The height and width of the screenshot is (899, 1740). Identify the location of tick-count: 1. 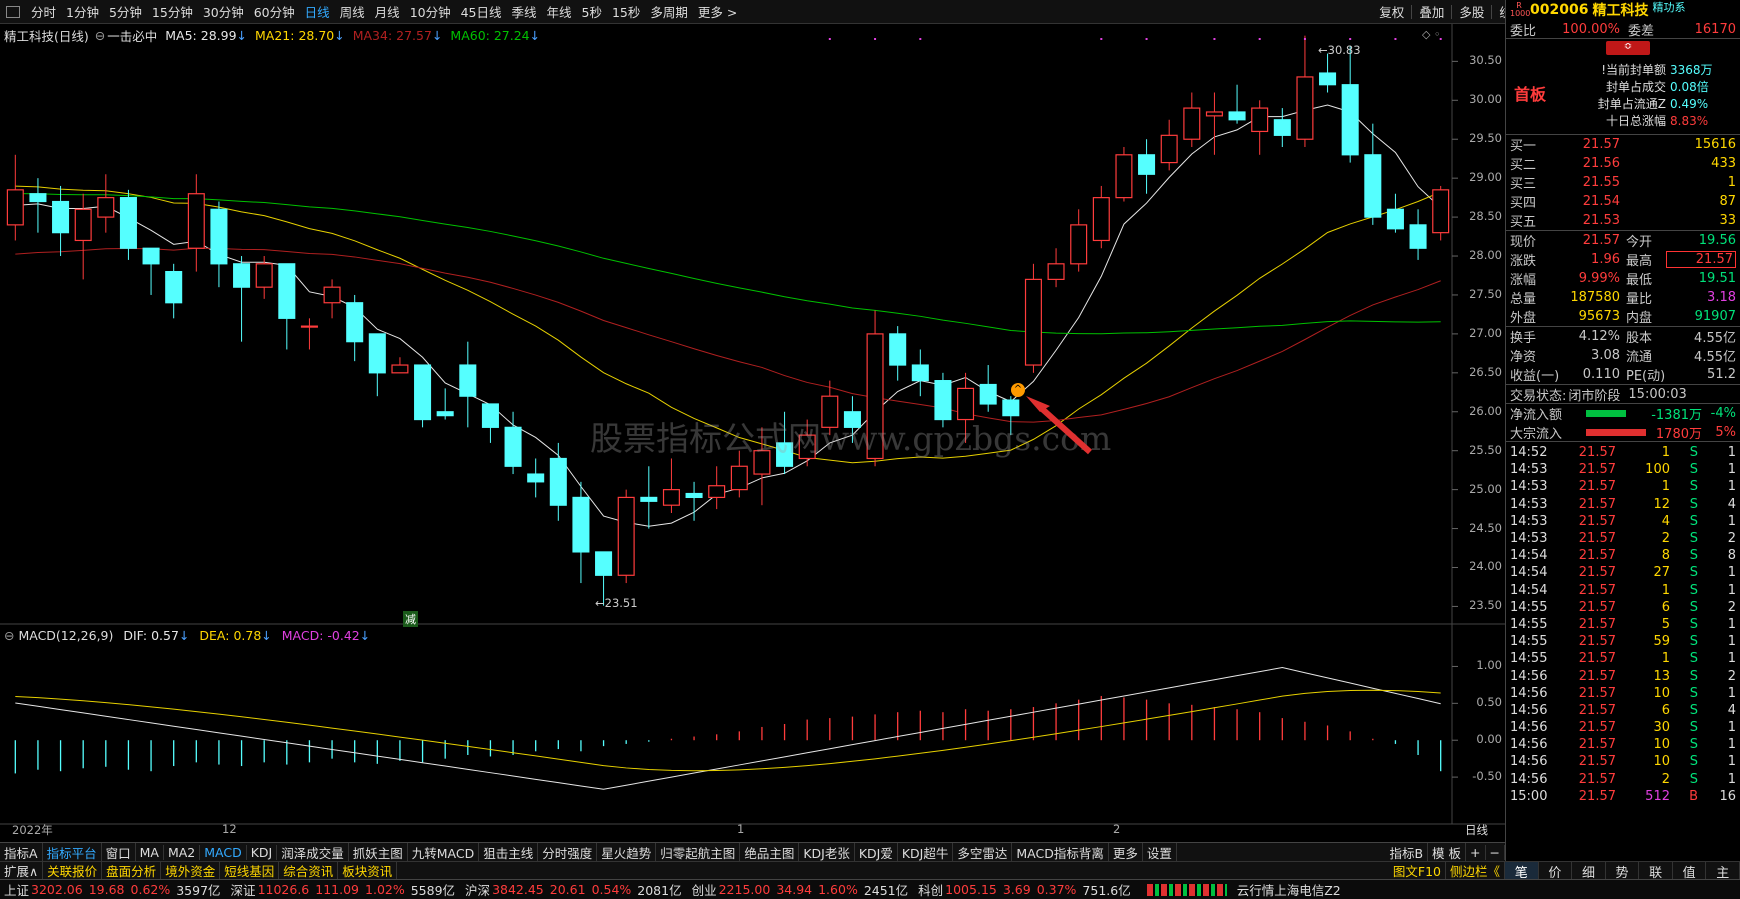
(1731, 470).